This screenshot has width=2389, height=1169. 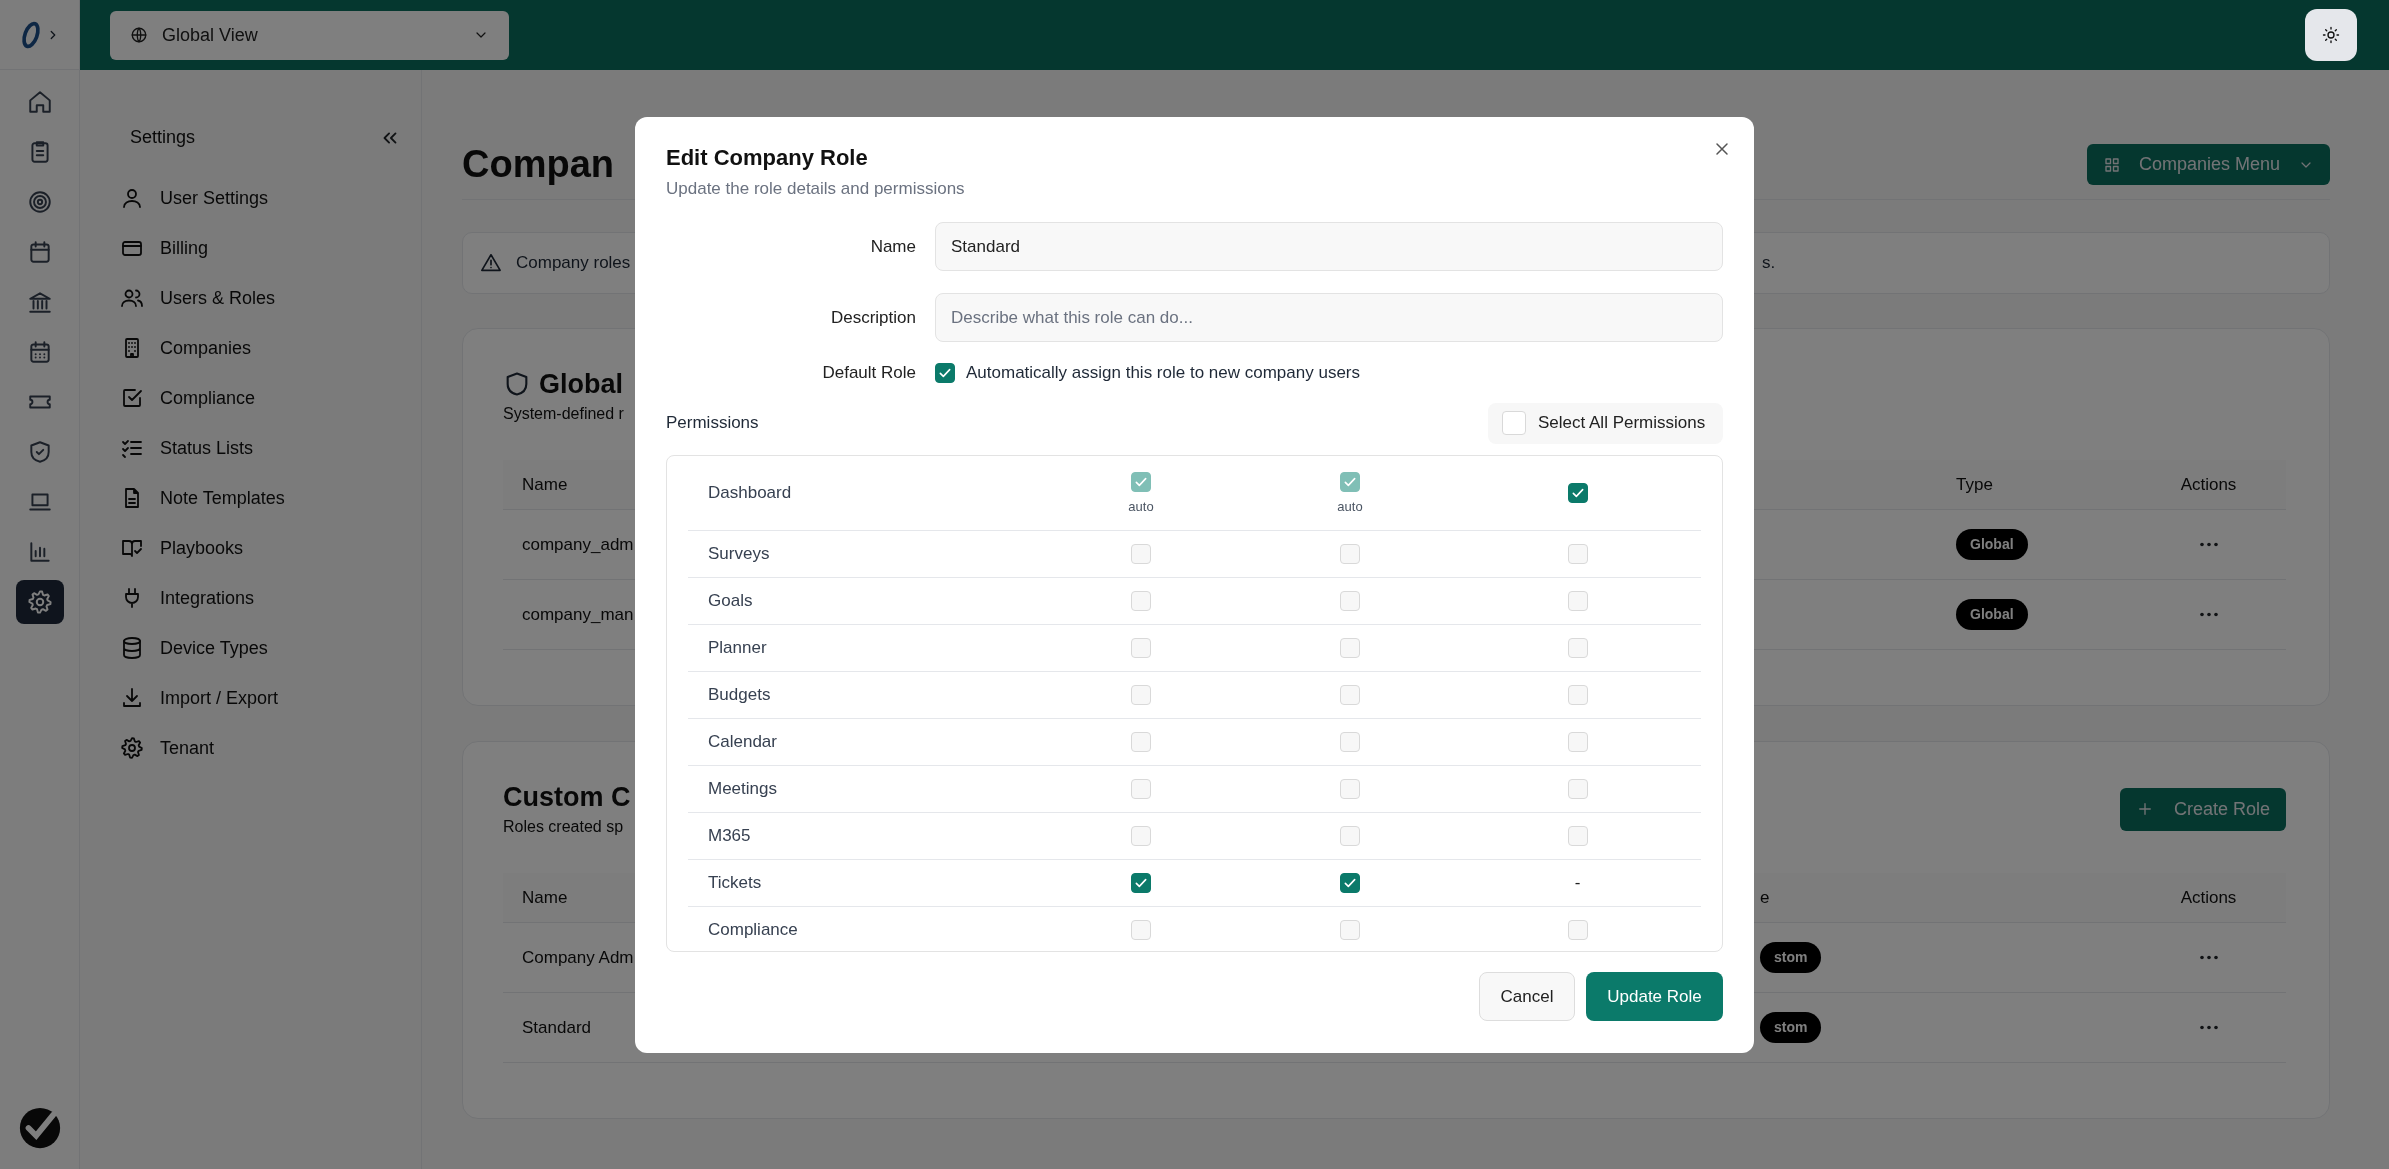 I want to click on column-header: e, so click(x=1765, y=897).